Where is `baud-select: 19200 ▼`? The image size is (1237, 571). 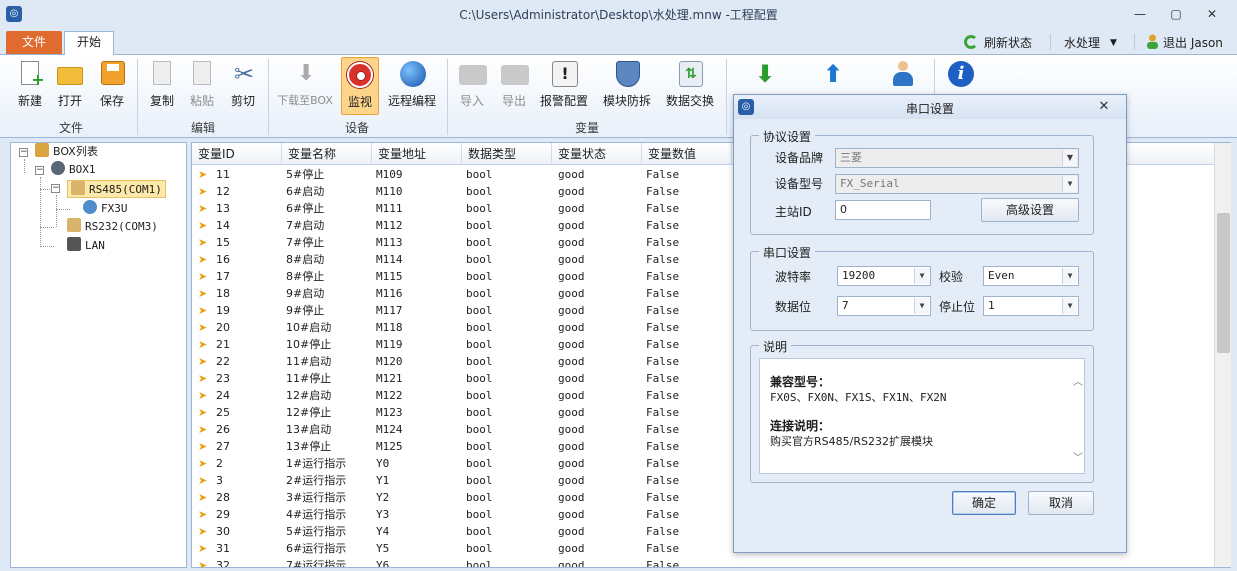
baud-select: 19200 ▼ is located at coordinates (884, 276).